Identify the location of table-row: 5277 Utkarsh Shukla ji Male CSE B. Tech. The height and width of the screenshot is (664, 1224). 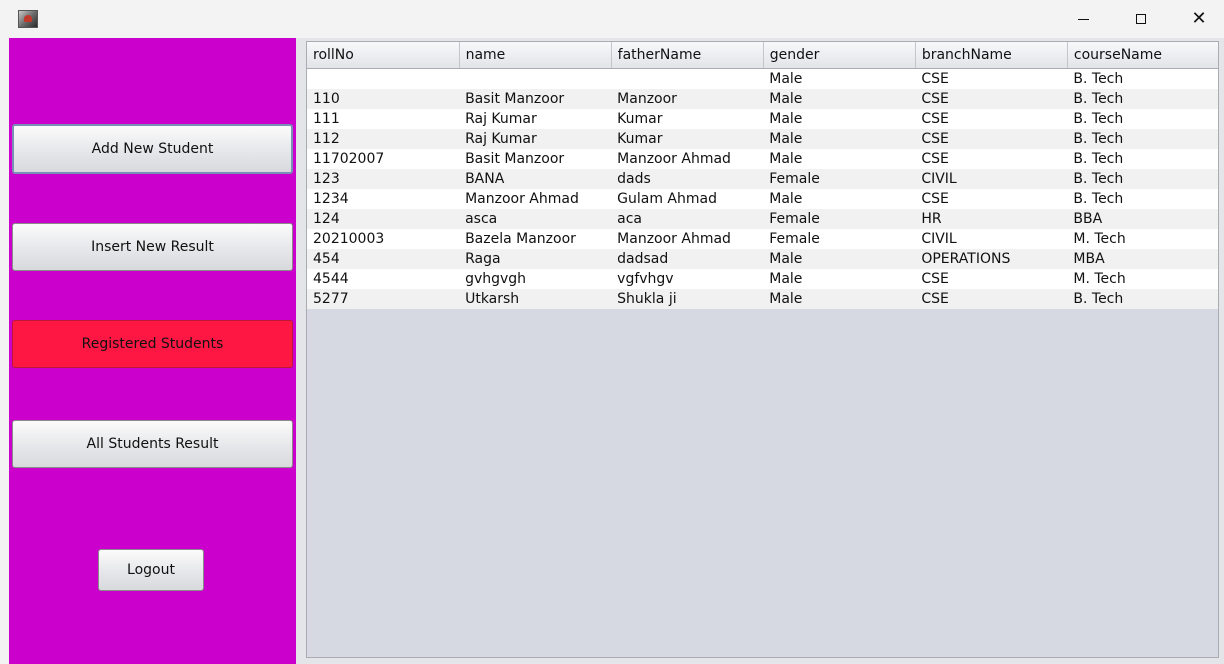
(762, 299).